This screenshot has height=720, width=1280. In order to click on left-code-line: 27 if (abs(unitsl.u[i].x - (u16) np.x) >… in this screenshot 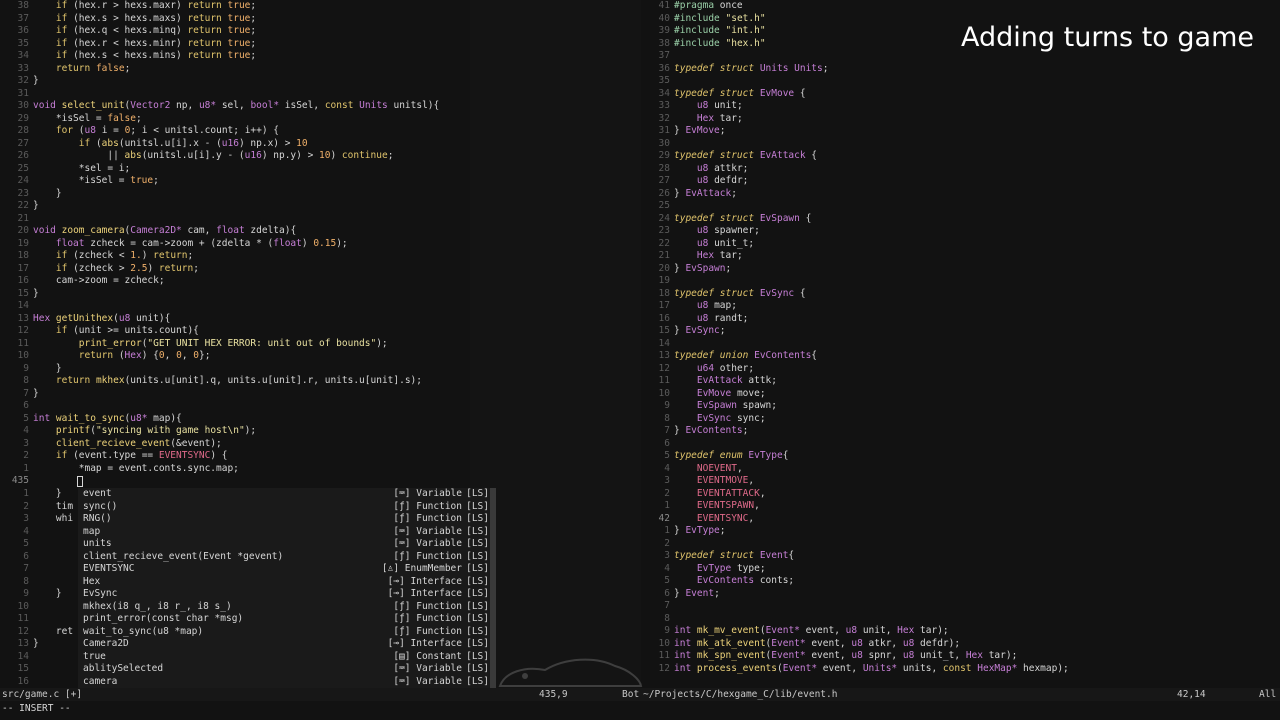, I will do `click(154, 144)`.